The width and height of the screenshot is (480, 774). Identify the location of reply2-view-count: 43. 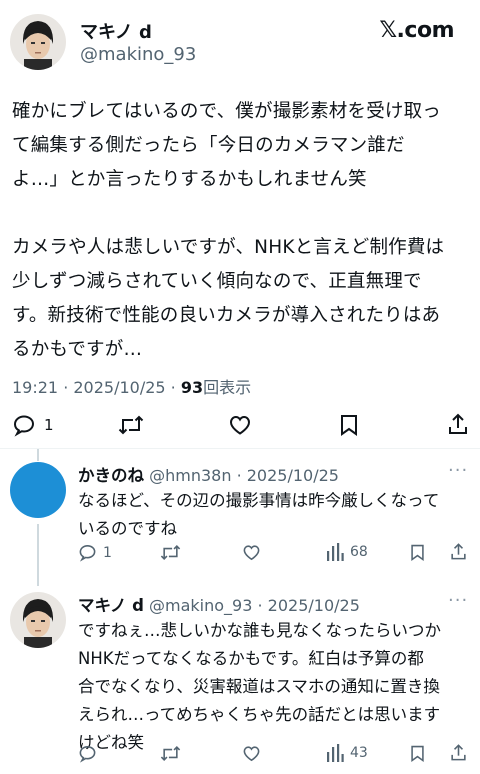
(359, 753).